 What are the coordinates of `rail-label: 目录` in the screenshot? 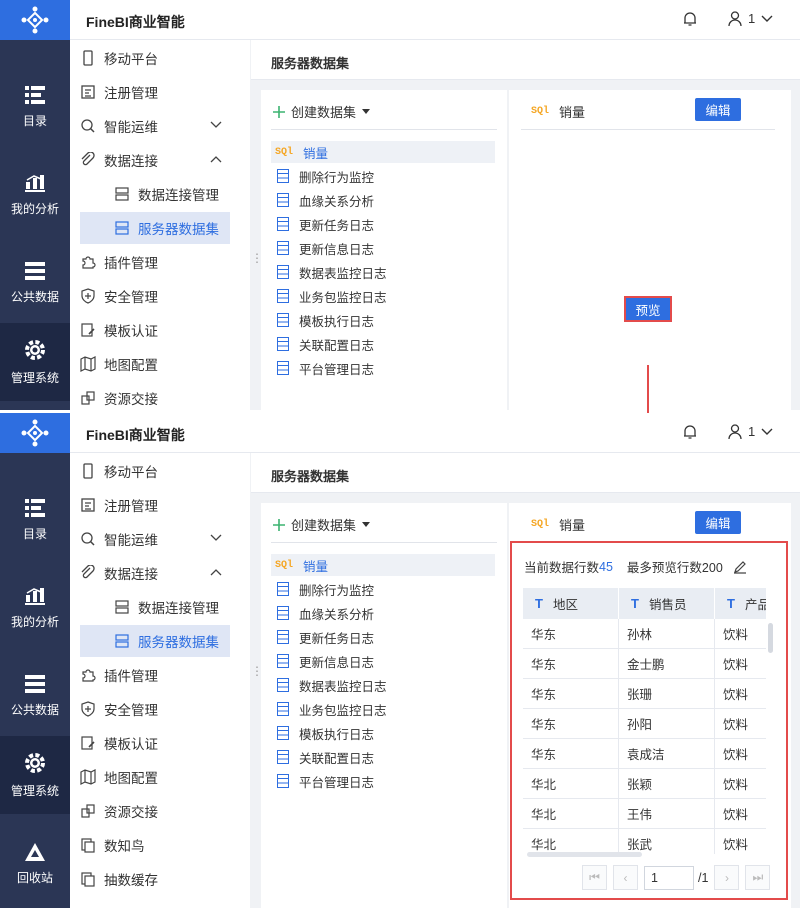 It's located at (34, 120).